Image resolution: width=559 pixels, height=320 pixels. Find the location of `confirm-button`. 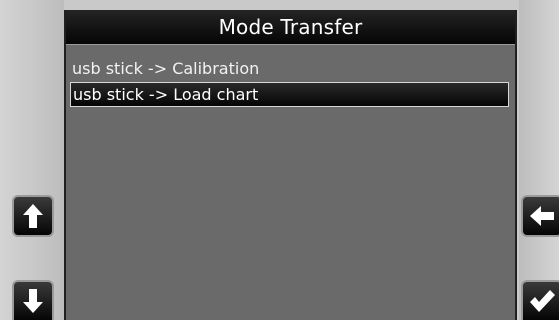

confirm-button is located at coordinates (540, 300).